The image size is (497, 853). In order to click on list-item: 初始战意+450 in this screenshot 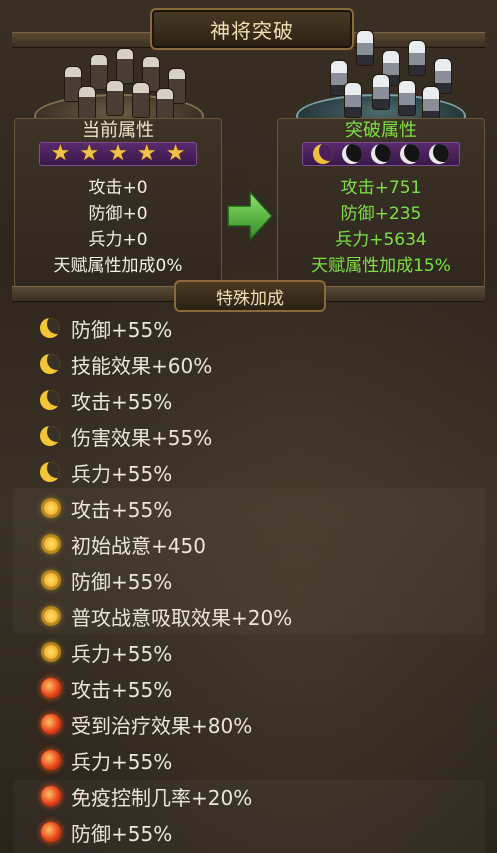, I will do `click(260, 544)`.